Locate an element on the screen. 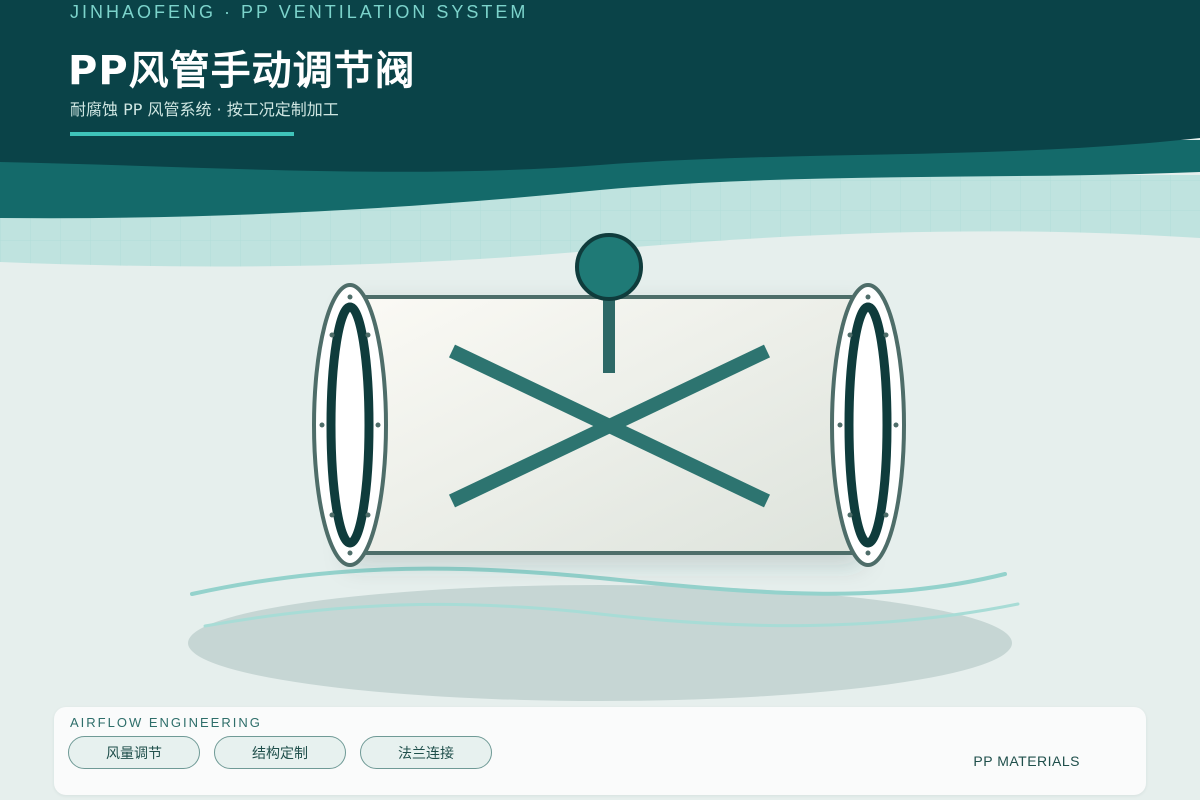 Image resolution: width=1200 pixels, height=800 pixels. brand-eyebrow: JINHAOFENG · PP VENTILATION SYSTEM is located at coordinates (299, 12).